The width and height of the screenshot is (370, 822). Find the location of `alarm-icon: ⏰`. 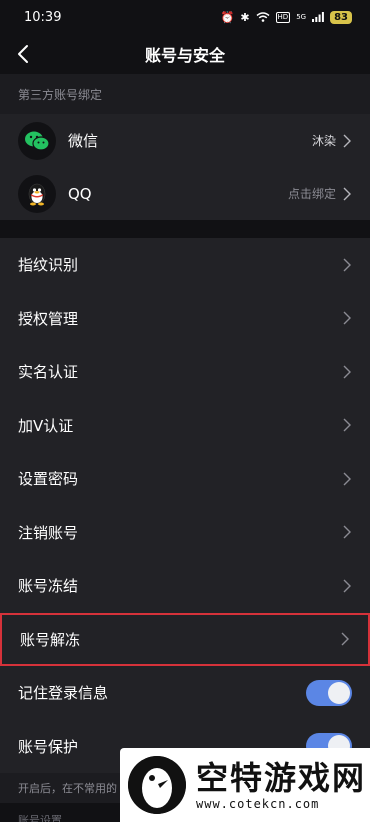

alarm-icon: ⏰ is located at coordinates (227, 17).